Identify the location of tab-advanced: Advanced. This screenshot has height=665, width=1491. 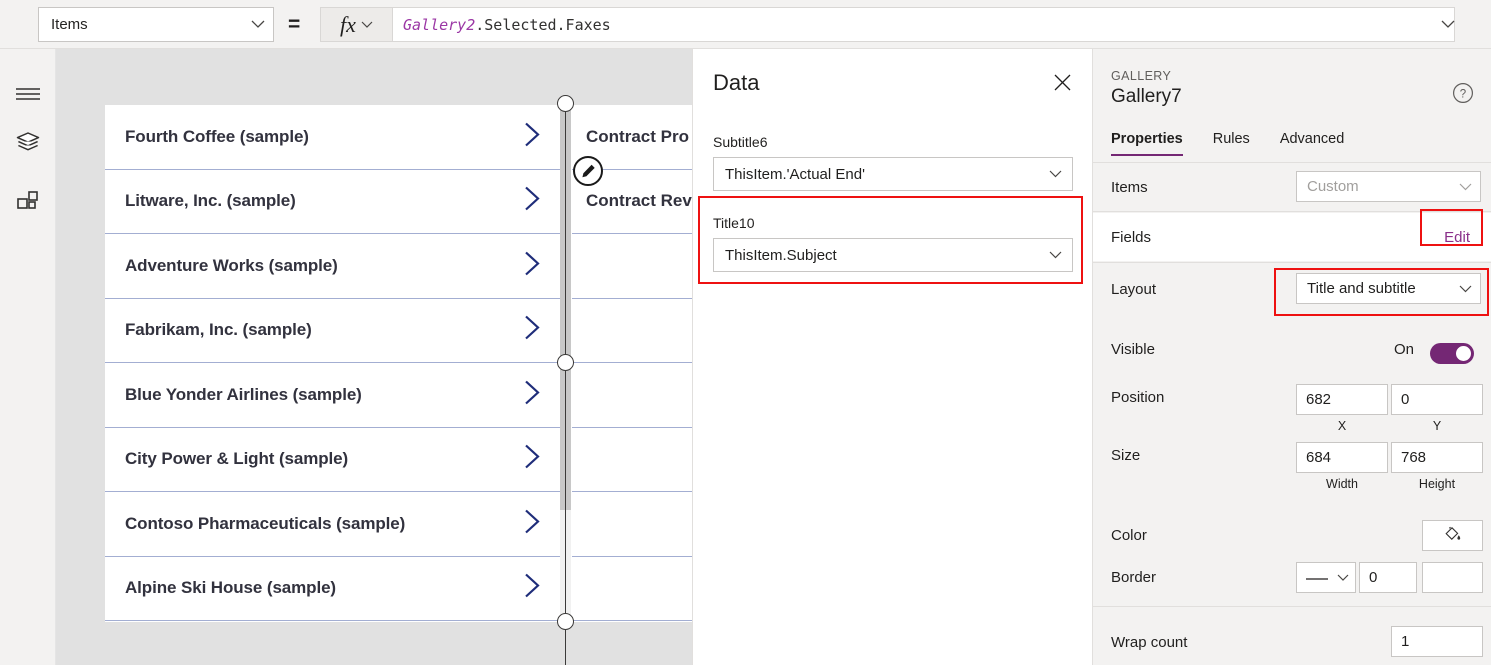
(1312, 143).